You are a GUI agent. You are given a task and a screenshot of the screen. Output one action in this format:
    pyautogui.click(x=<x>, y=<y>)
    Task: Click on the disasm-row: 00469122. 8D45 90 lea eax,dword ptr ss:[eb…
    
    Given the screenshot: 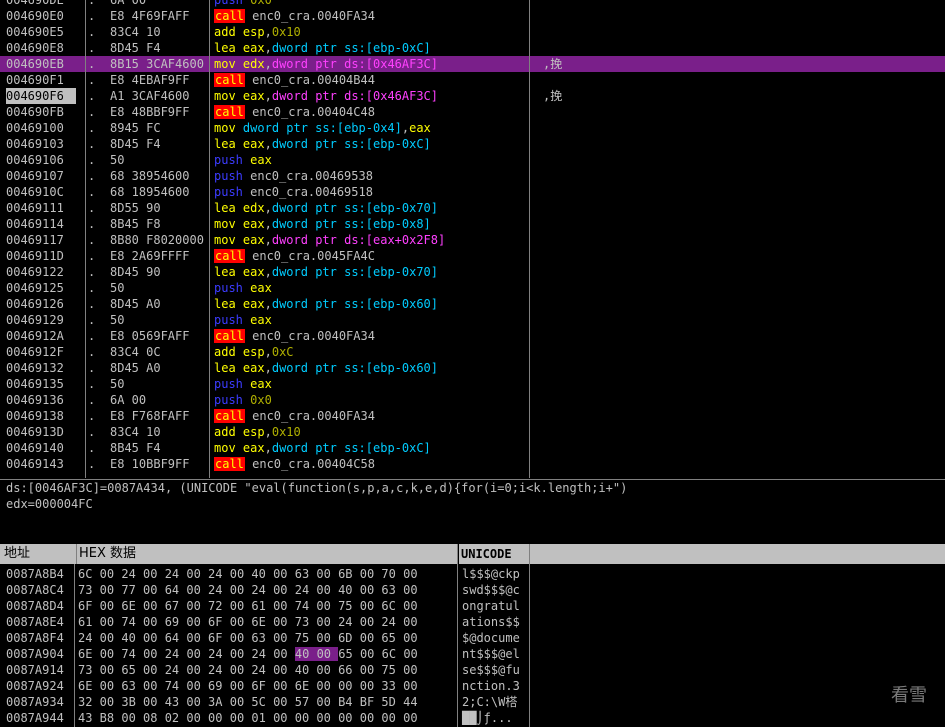 What is the action you would take?
    pyautogui.click(x=472, y=272)
    